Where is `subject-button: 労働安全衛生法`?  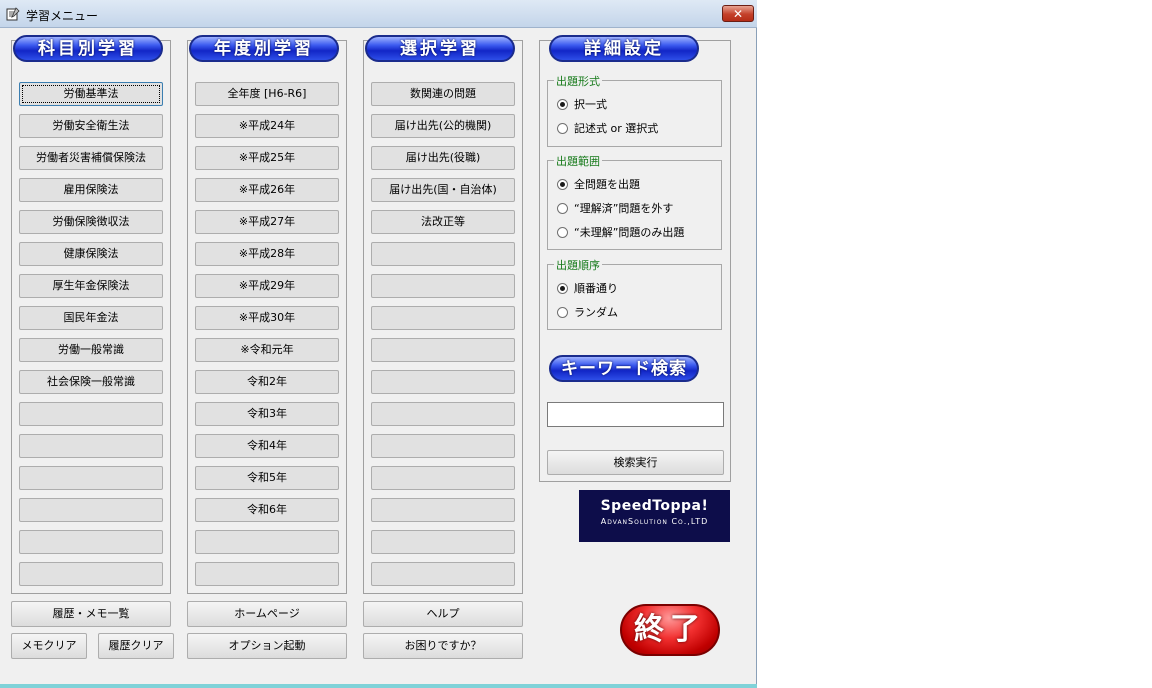 subject-button: 労働安全衛生法 is located at coordinates (91, 126).